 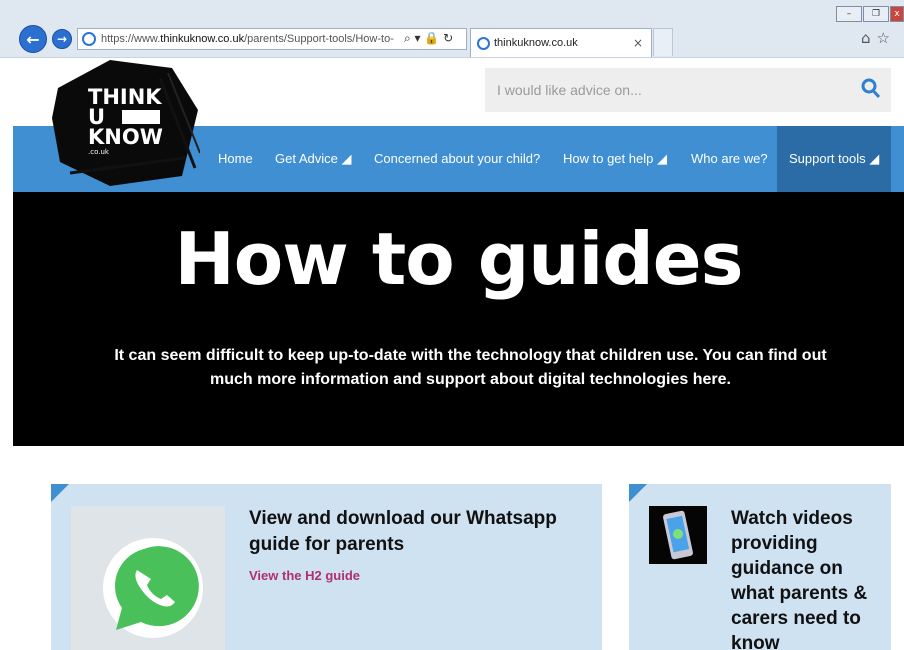 I want to click on ie-icon, so click(x=89, y=39).